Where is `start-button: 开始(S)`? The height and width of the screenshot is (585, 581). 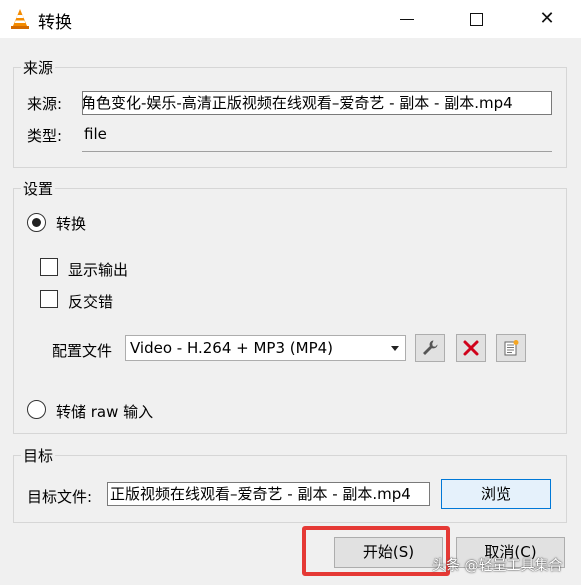
start-button: 开始(S) is located at coordinates (388, 552).